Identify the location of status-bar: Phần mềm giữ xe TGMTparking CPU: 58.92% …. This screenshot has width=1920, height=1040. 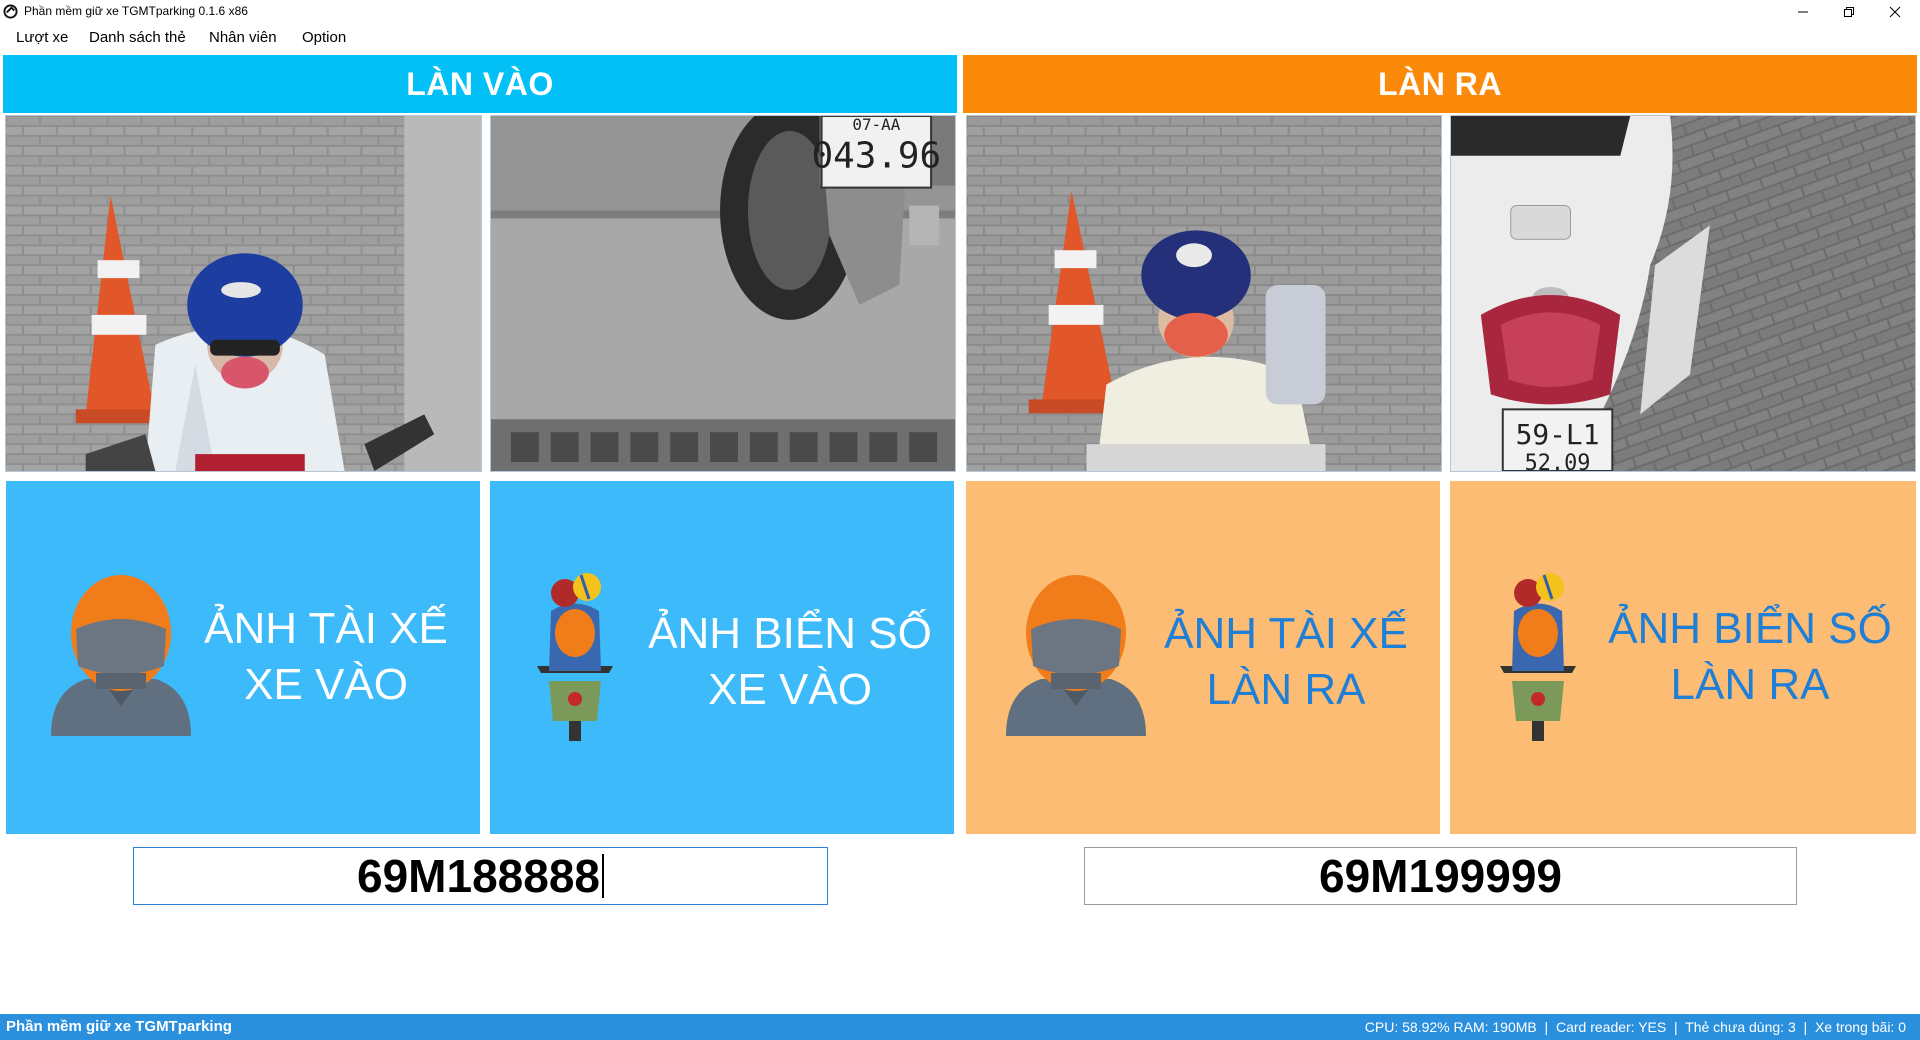
(960, 1027).